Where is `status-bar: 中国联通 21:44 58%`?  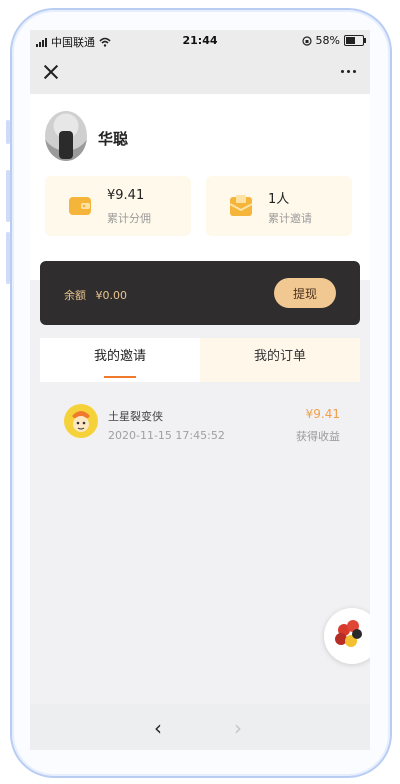
status-bar: 中国联通 21:44 58% is located at coordinates (200, 41).